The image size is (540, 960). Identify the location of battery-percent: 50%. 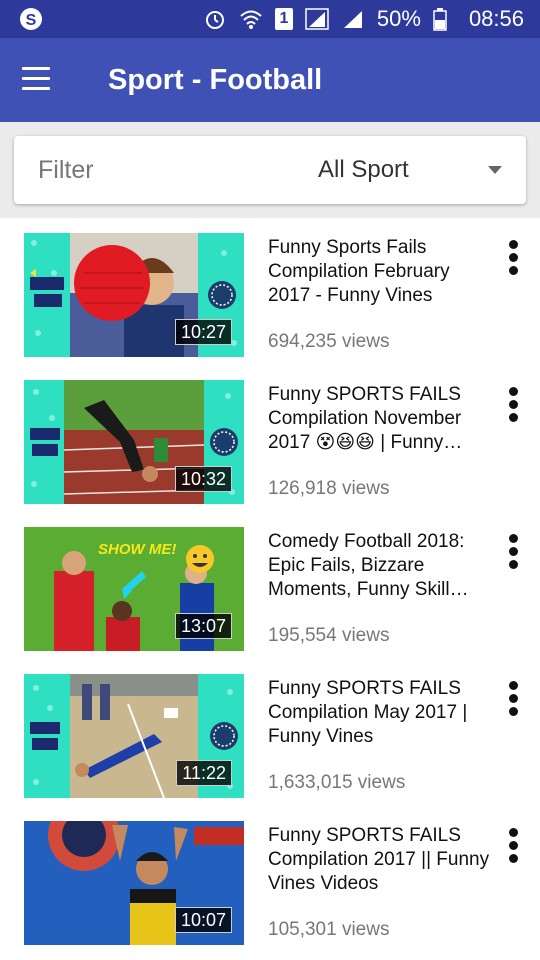
(398, 18).